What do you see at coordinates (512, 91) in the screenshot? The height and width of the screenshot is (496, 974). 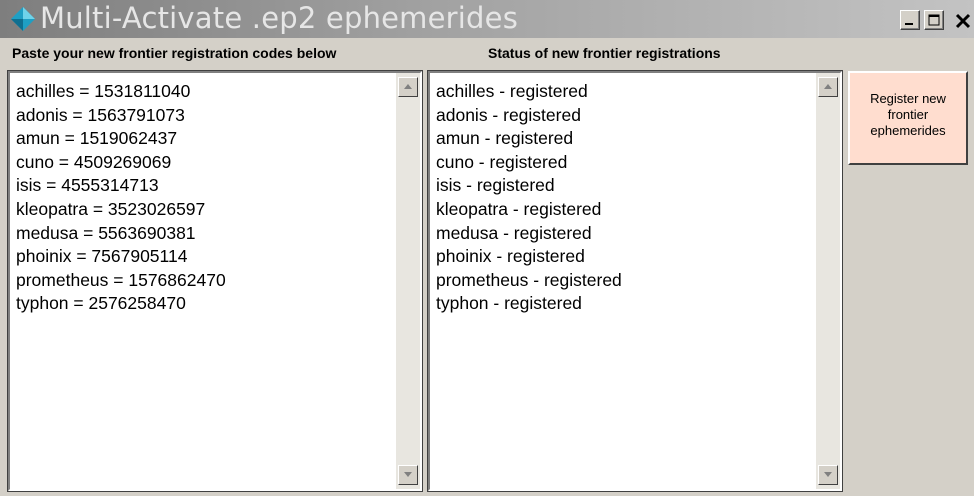 I see `status-line: achilles - registered` at bounding box center [512, 91].